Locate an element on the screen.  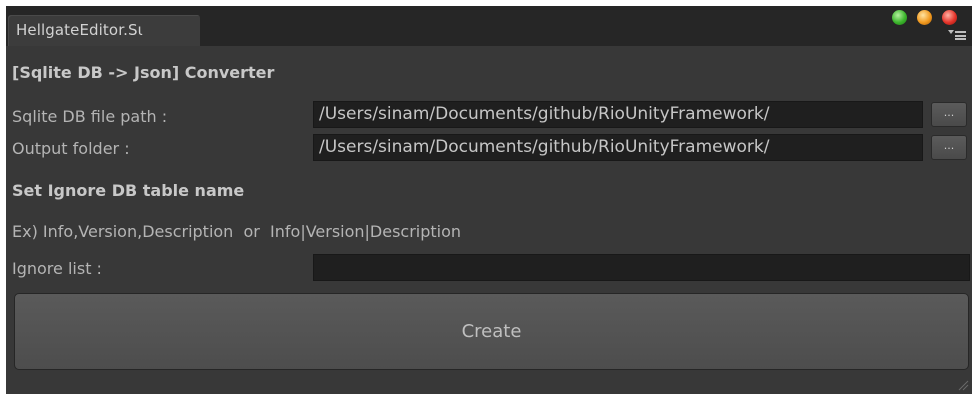
tab-hellgate-editor: HellgateEditor.Sι is located at coordinates (104, 30).